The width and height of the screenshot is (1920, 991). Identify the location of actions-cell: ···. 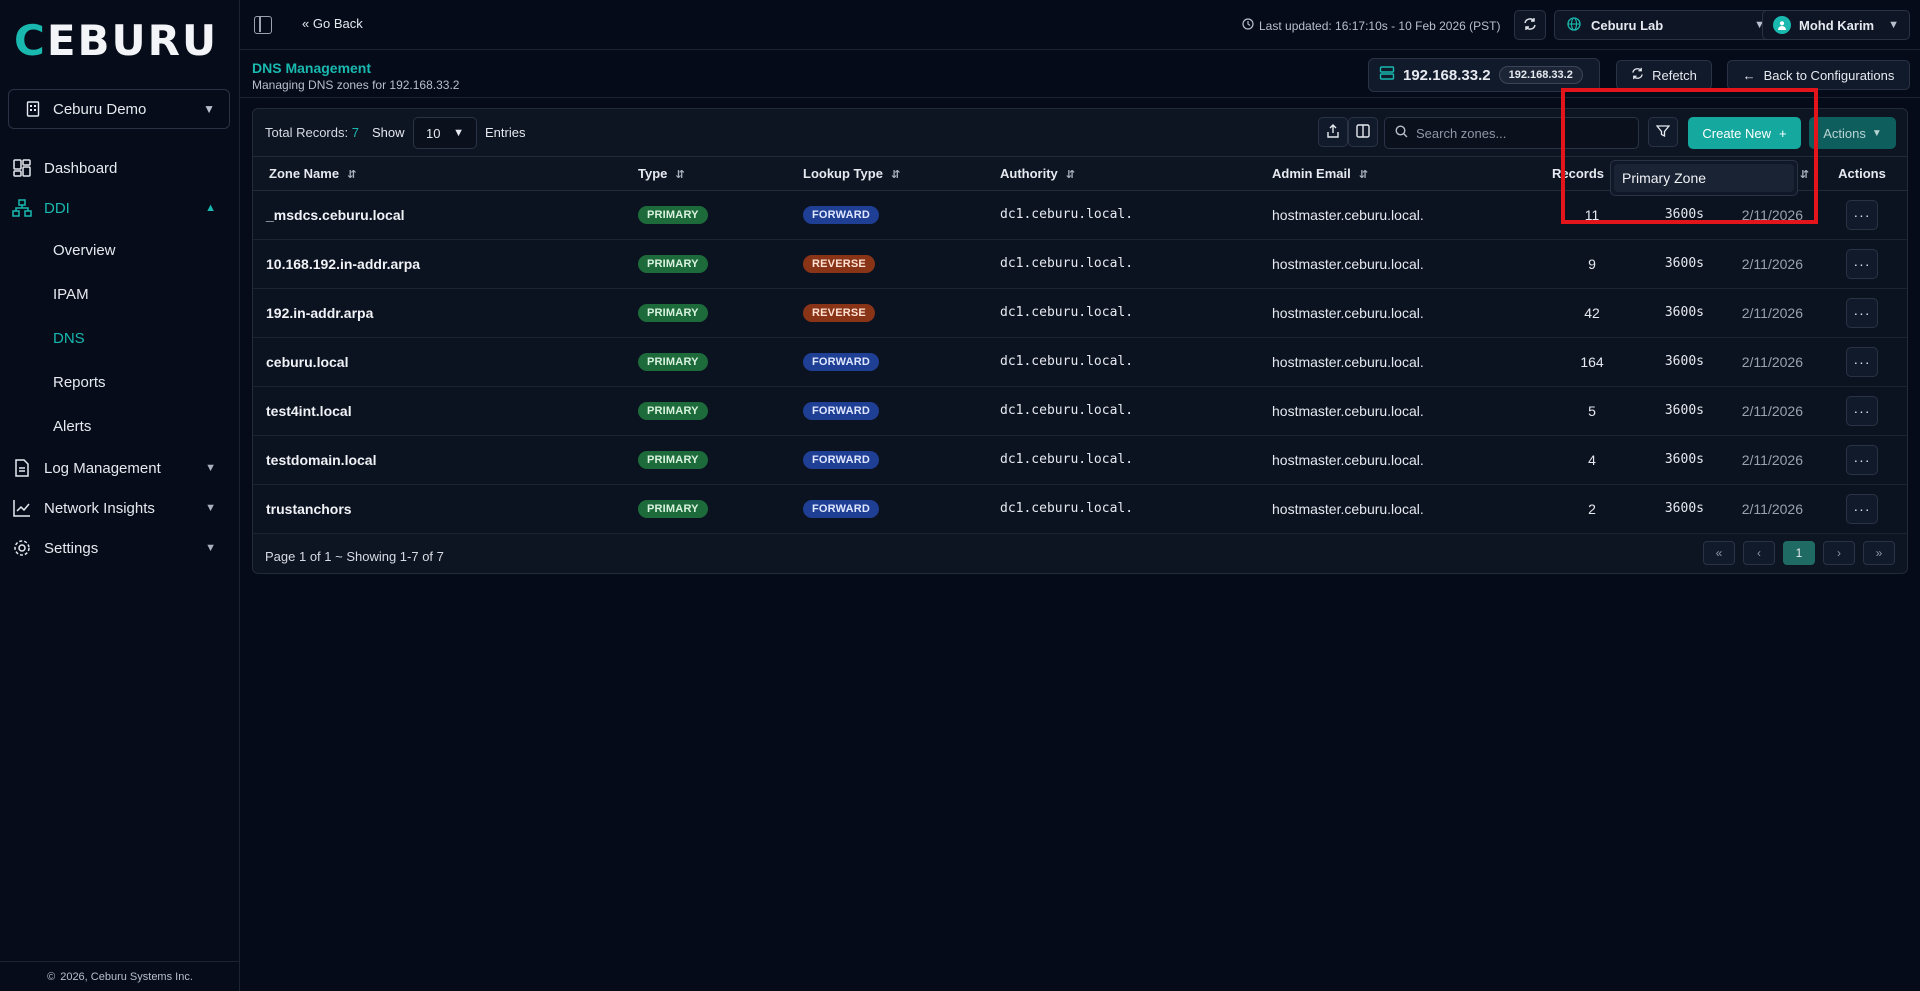
(1862, 264).